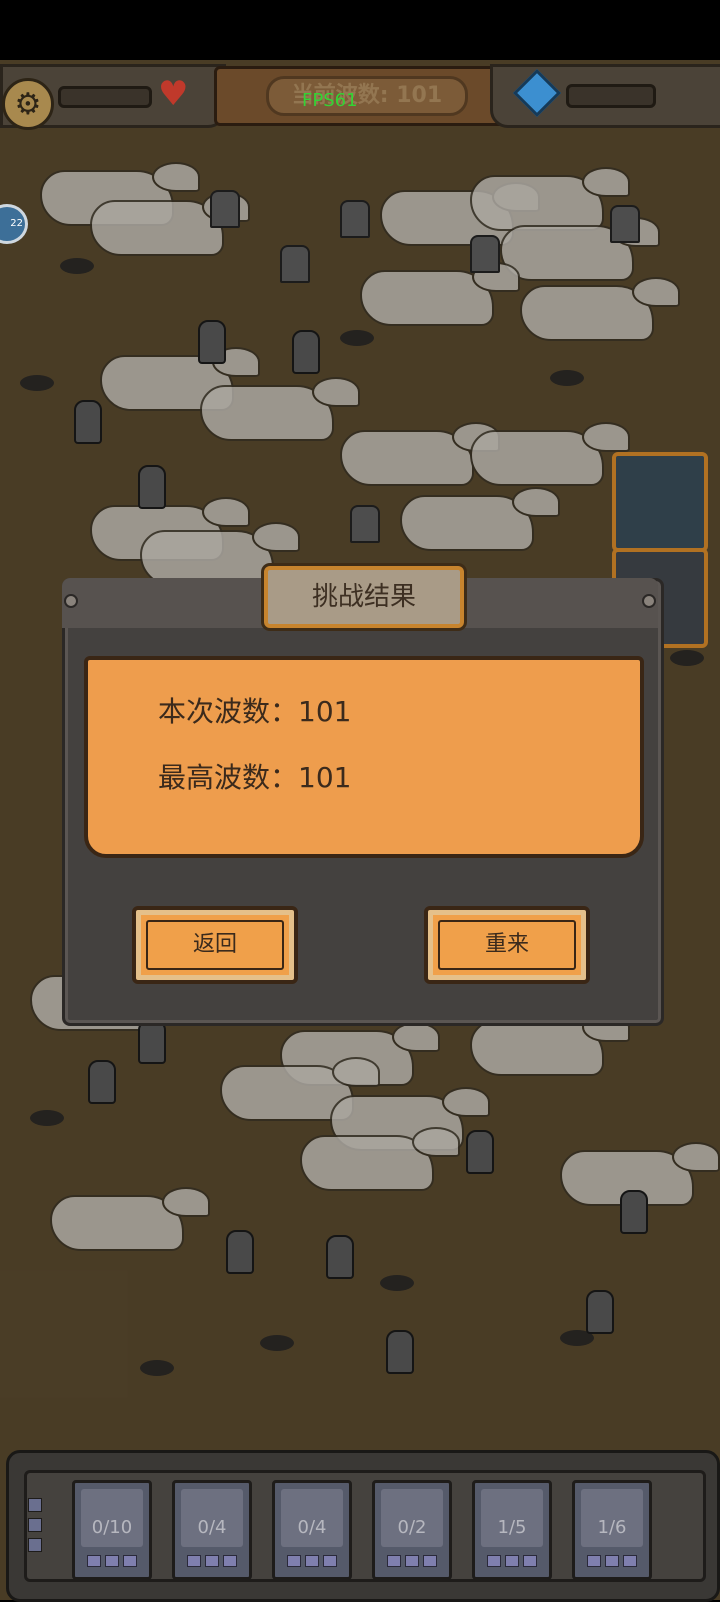 This screenshot has width=720, height=1602. I want to click on status-bar, so click(360, 30).